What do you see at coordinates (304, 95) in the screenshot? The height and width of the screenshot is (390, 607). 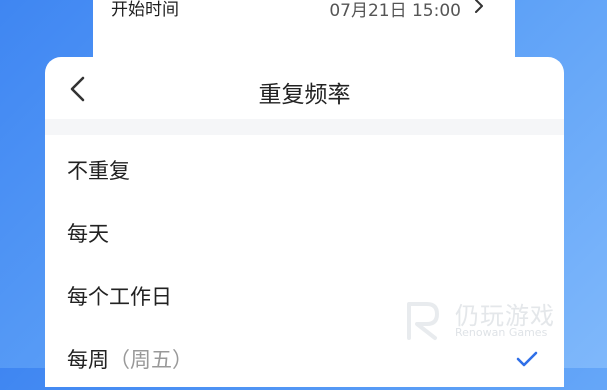 I see `sheet-title: 重复频率` at bounding box center [304, 95].